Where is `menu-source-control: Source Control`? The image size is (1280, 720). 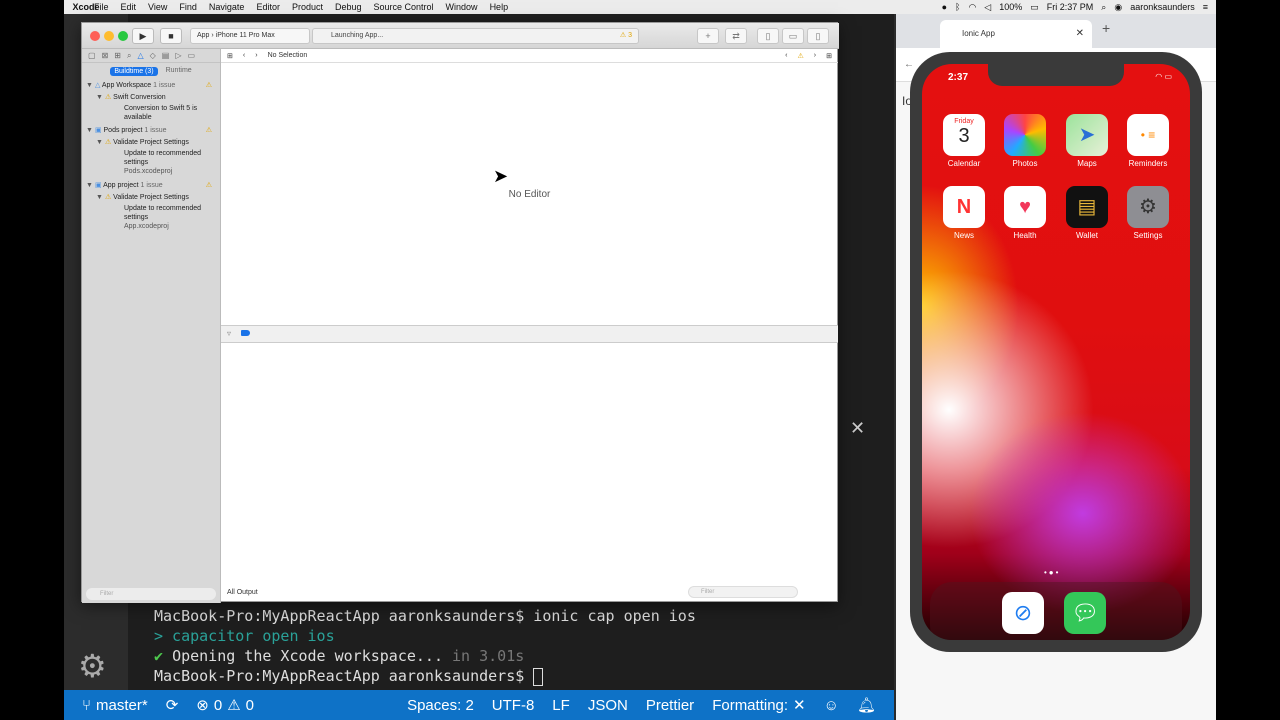
menu-source-control: Source Control is located at coordinates (404, 7).